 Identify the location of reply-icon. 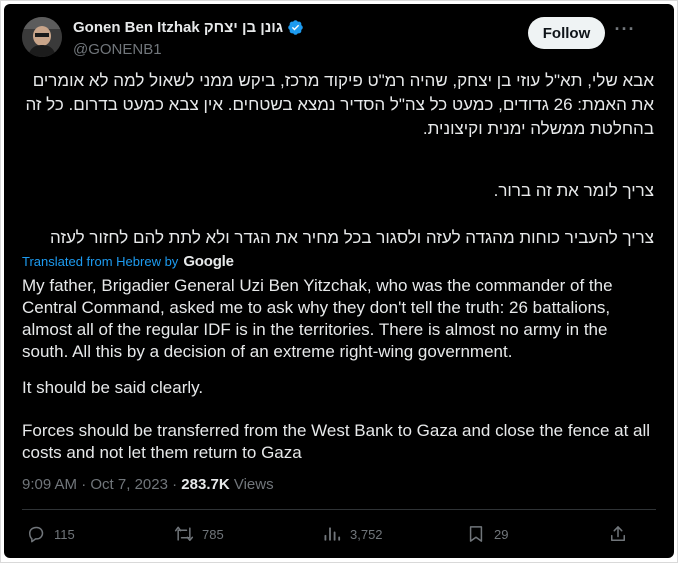
(36, 534).